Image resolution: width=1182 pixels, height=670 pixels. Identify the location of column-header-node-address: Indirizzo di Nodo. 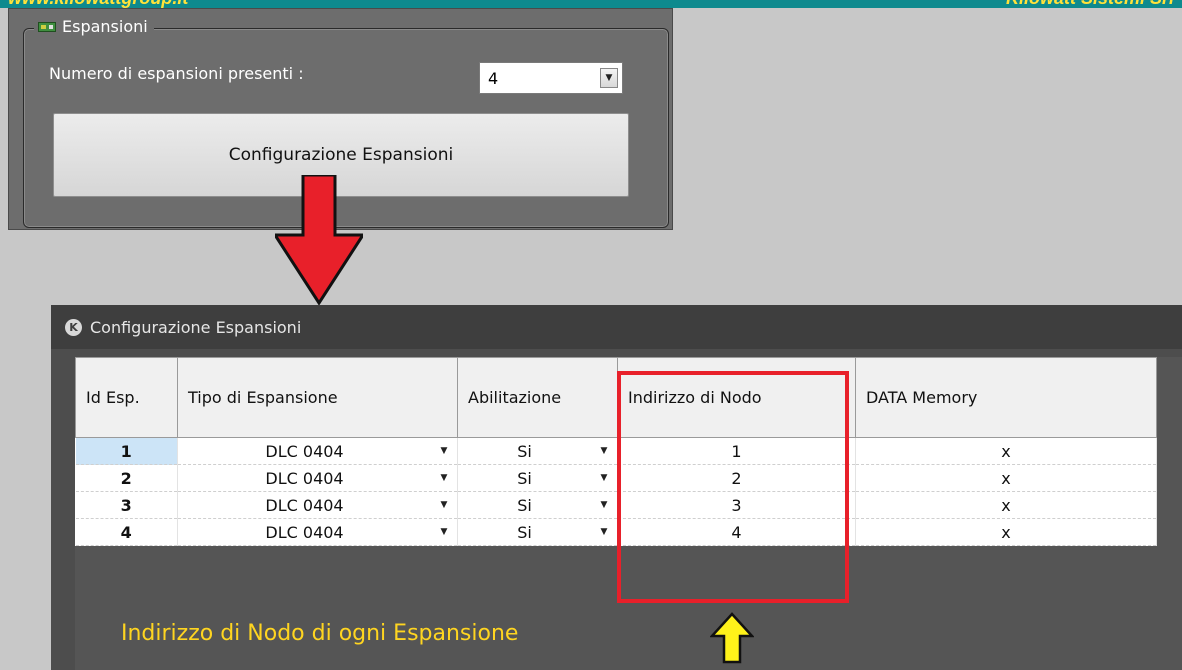
(736, 397).